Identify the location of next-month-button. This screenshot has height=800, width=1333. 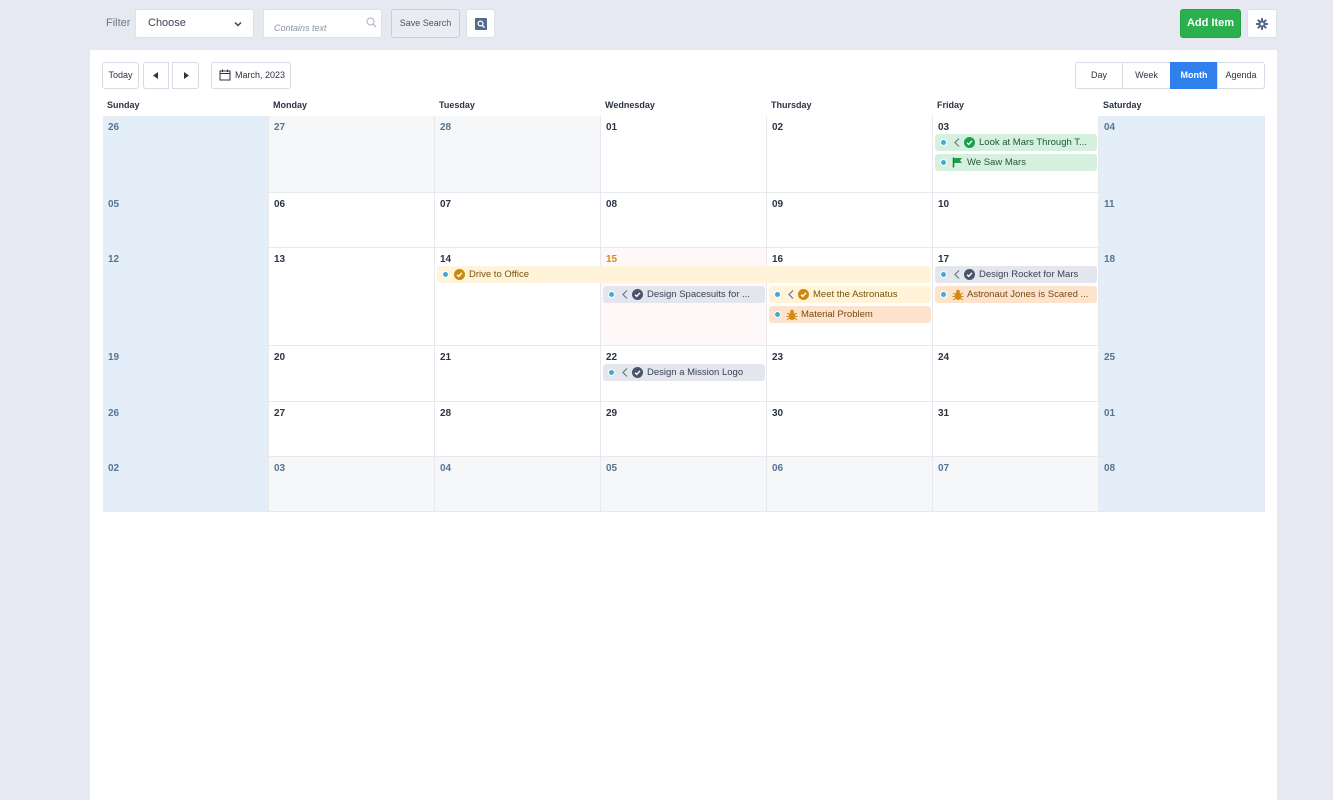
(185, 75).